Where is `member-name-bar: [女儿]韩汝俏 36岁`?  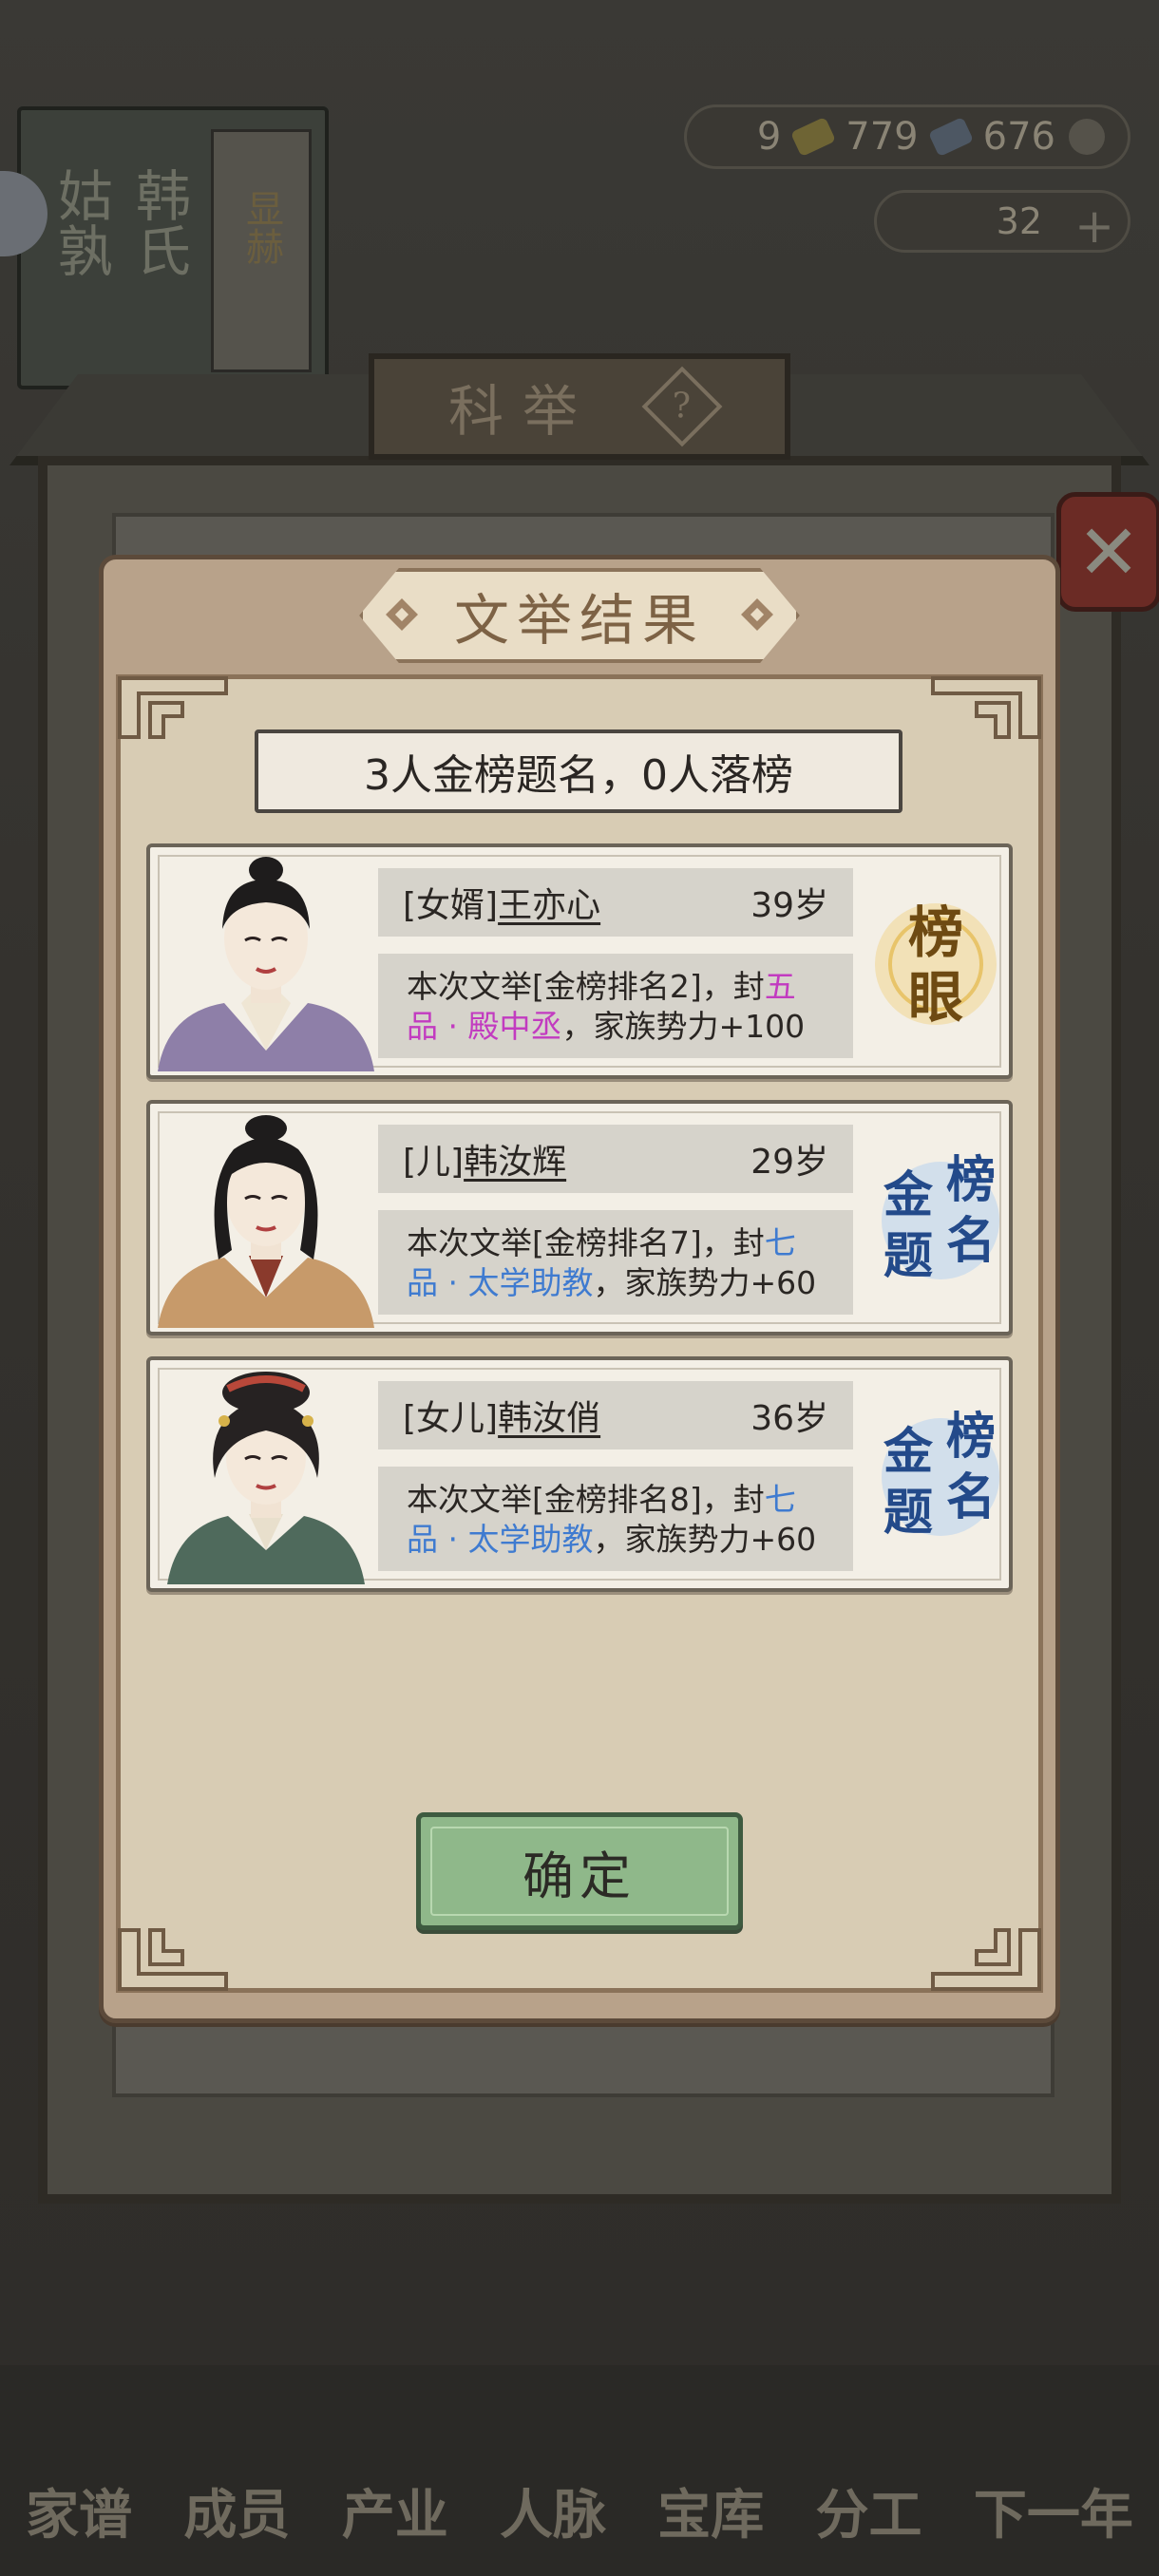 member-name-bar: [女儿]韩汝俏 36岁 is located at coordinates (615, 1415).